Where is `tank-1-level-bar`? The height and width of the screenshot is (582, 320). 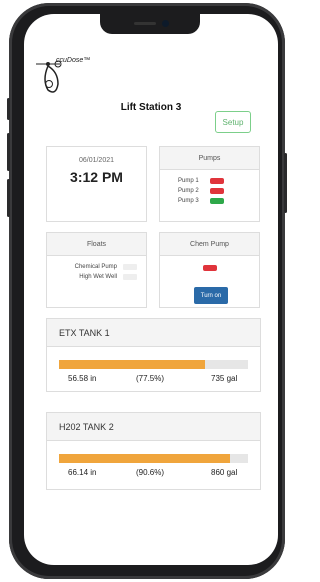
tank-1-level-bar is located at coordinates (153, 364).